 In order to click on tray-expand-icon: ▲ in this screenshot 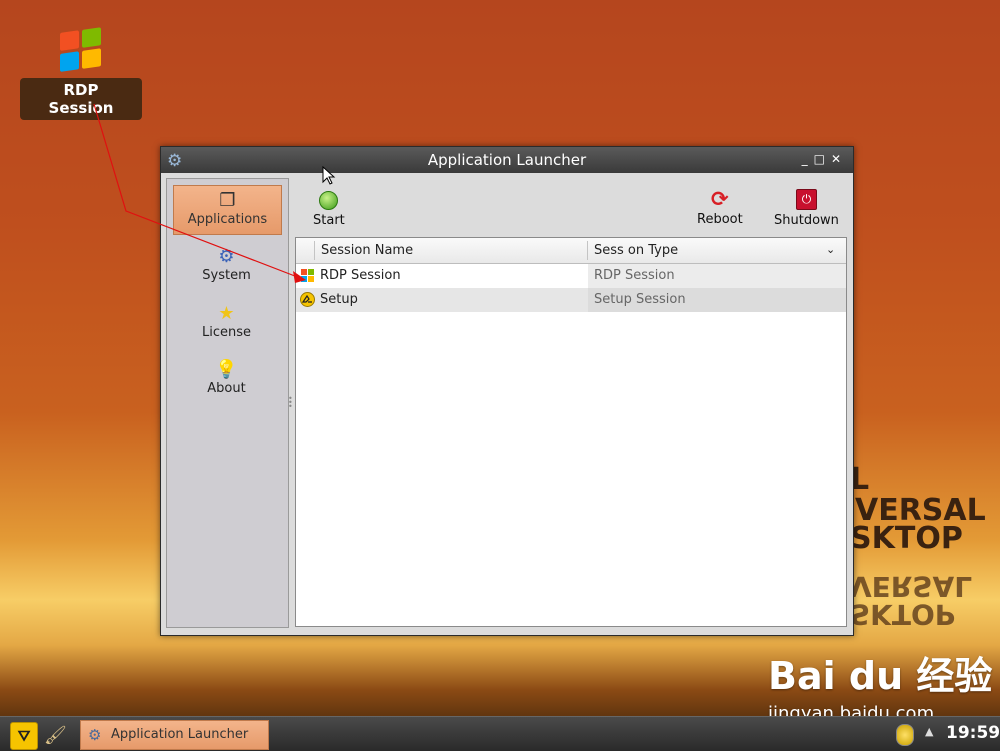, I will do `click(929, 731)`.